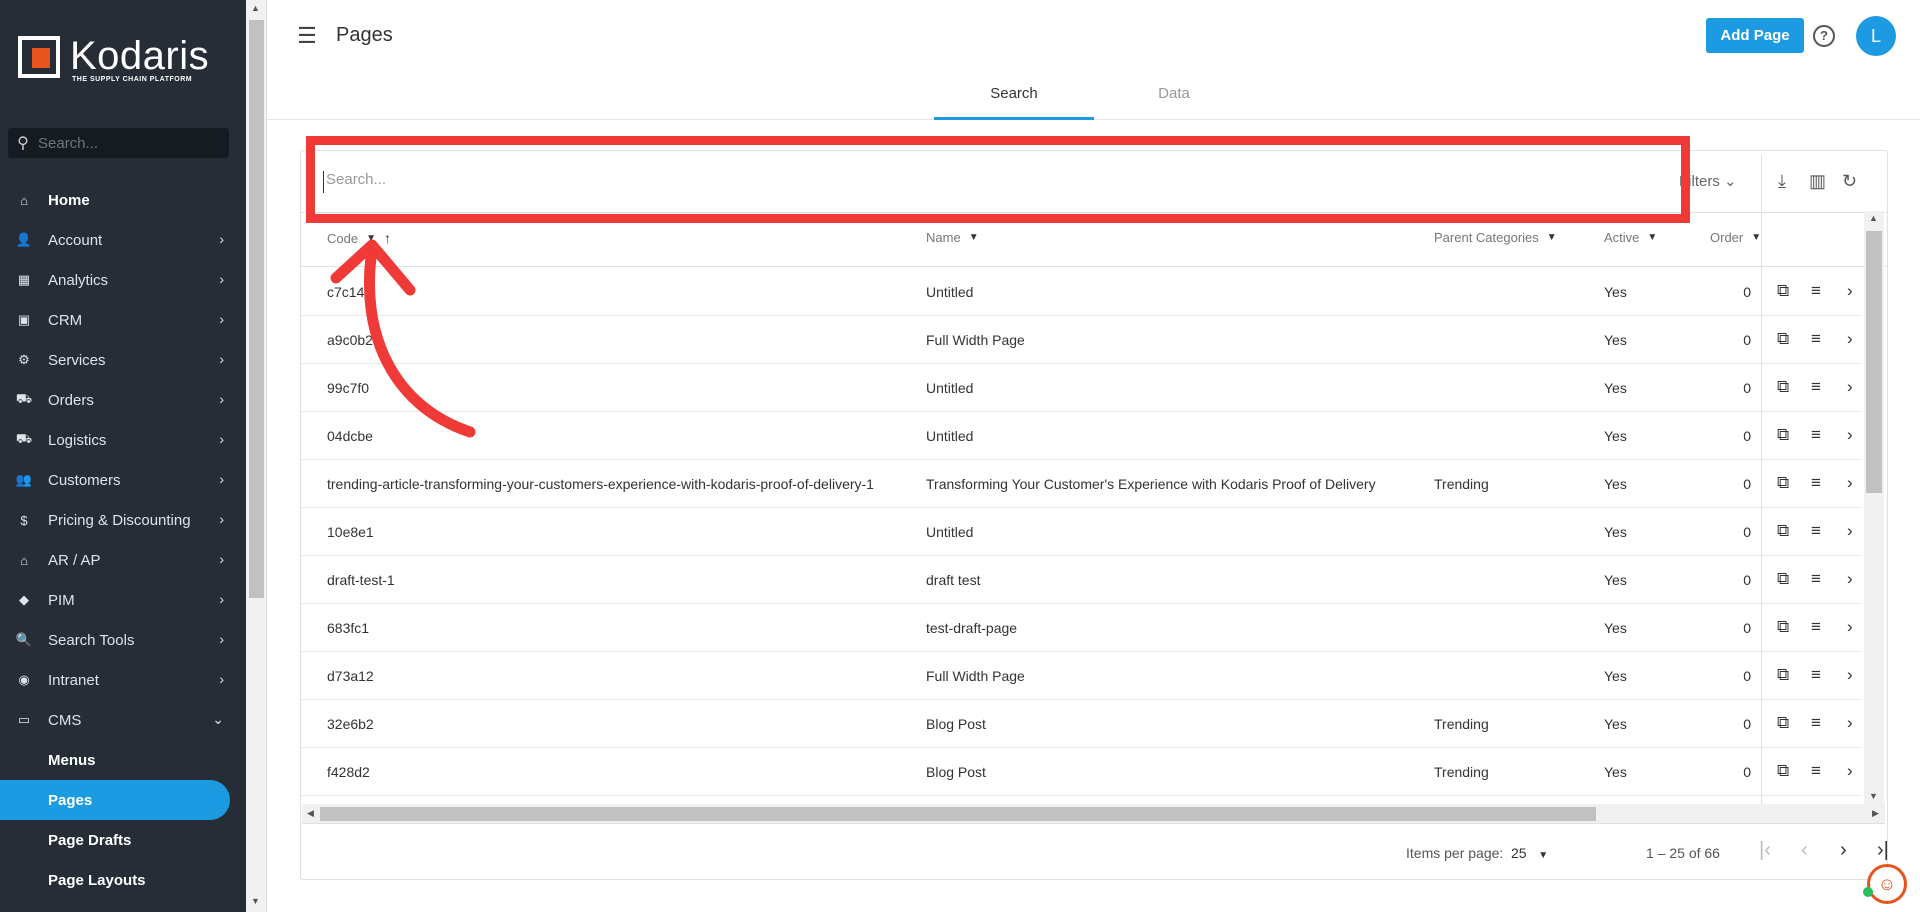 The width and height of the screenshot is (1920, 912). Describe the element at coordinates (958, 814) in the screenshot. I see `table-horizontal-scroll-thumb` at that location.